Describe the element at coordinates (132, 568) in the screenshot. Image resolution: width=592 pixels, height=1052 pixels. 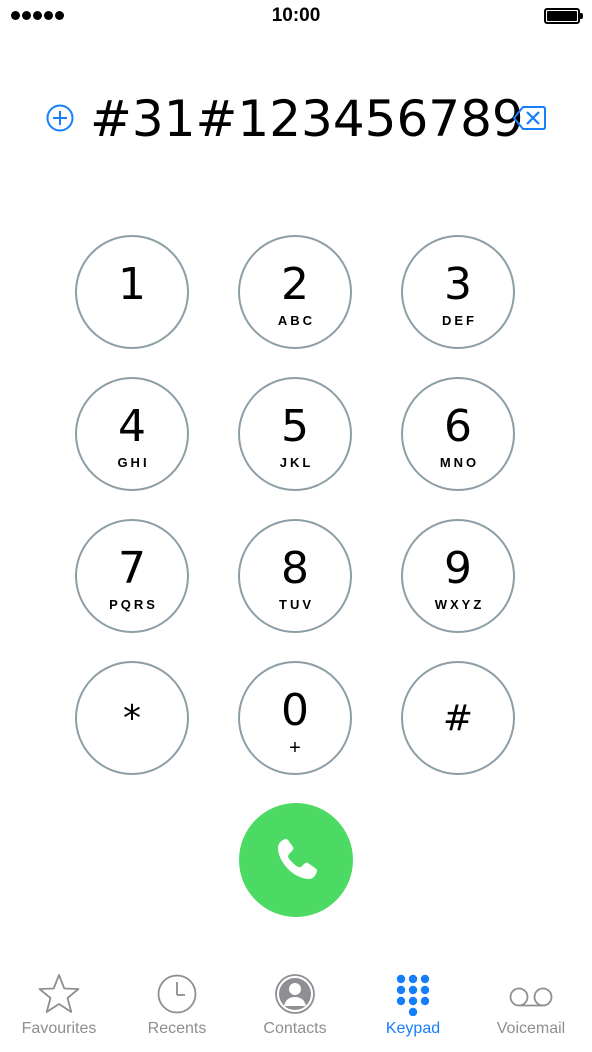
I see `key-digit: 7` at that location.